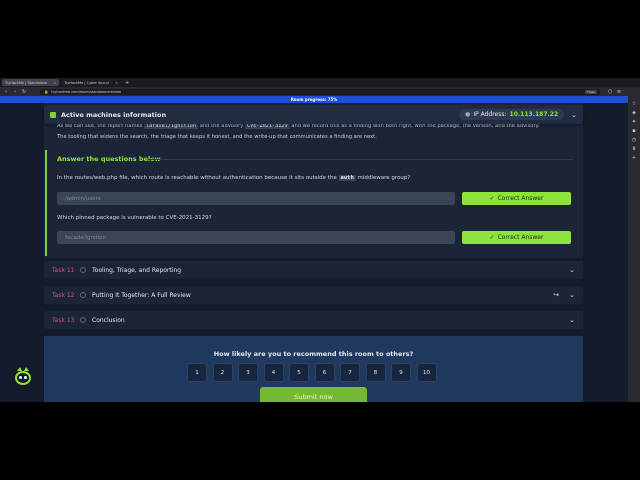 This screenshot has width=640, height=480. I want to click on menu-icon: ≡, so click(619, 92).